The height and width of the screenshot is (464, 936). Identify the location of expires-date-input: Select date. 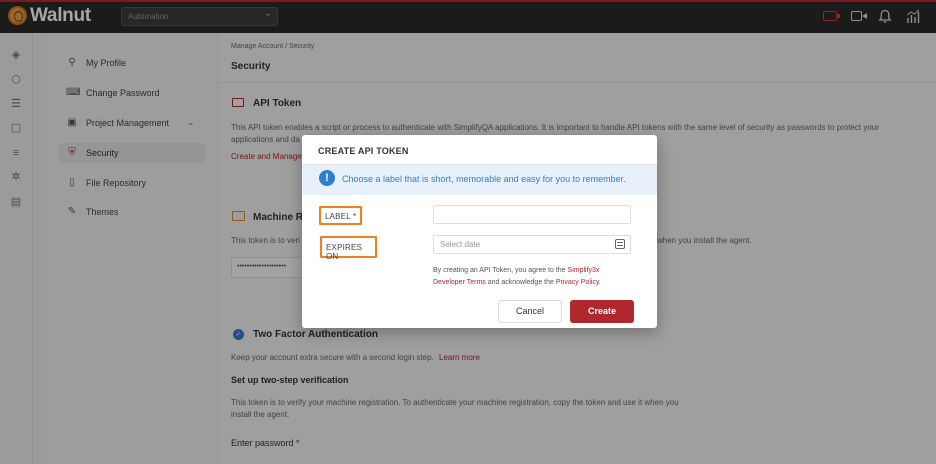
(532, 244).